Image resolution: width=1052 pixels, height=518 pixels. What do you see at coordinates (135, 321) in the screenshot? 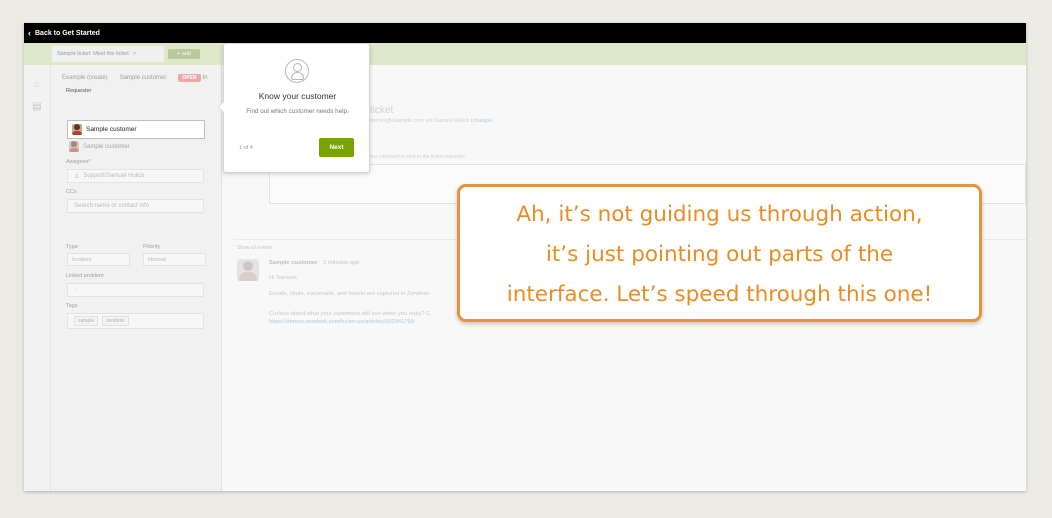
I see `tags-field: sample zendesk` at bounding box center [135, 321].